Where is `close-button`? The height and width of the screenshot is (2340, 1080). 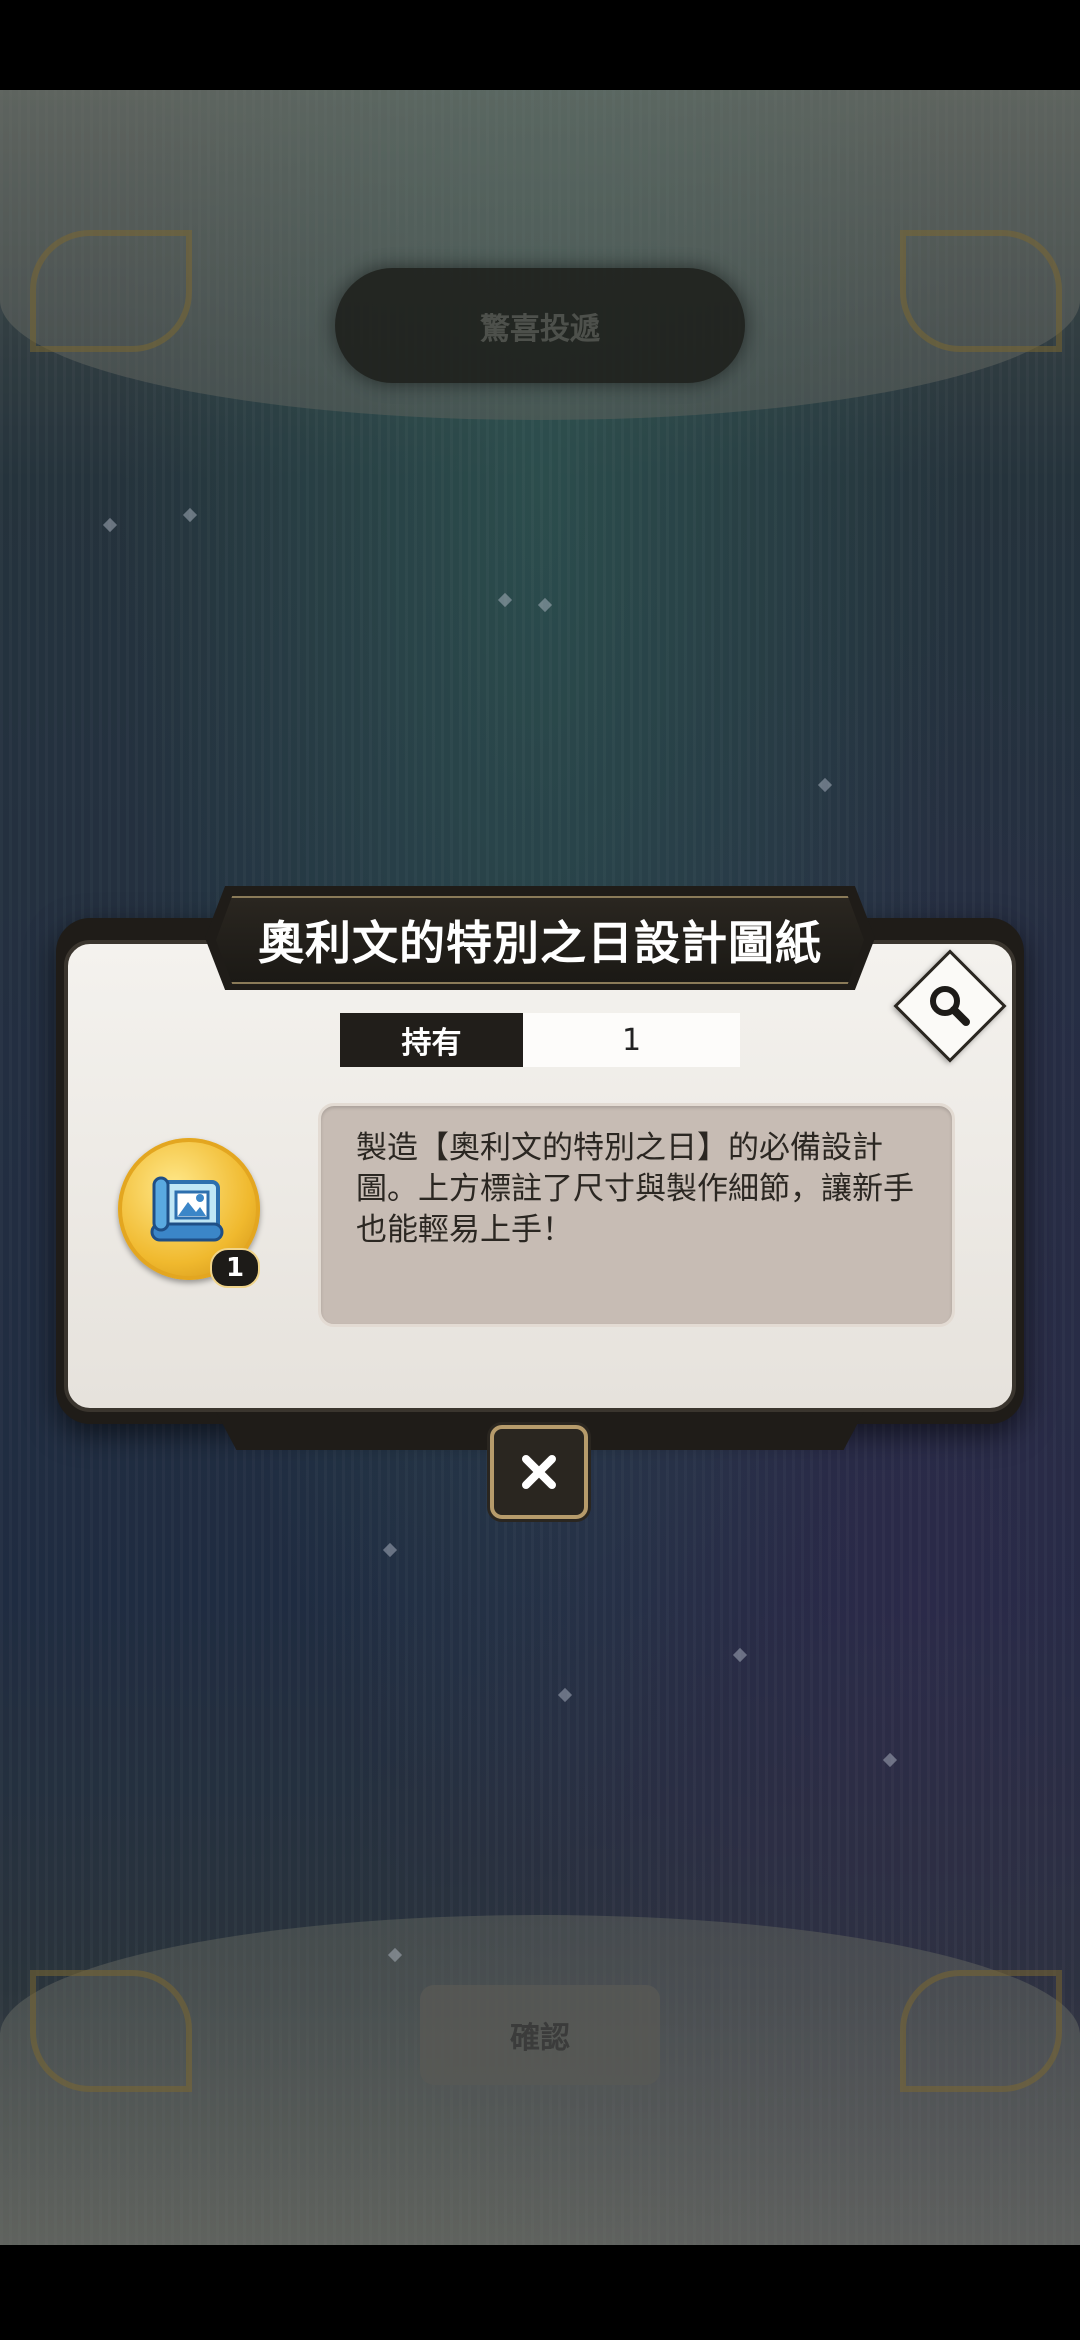 close-button is located at coordinates (539, 1472).